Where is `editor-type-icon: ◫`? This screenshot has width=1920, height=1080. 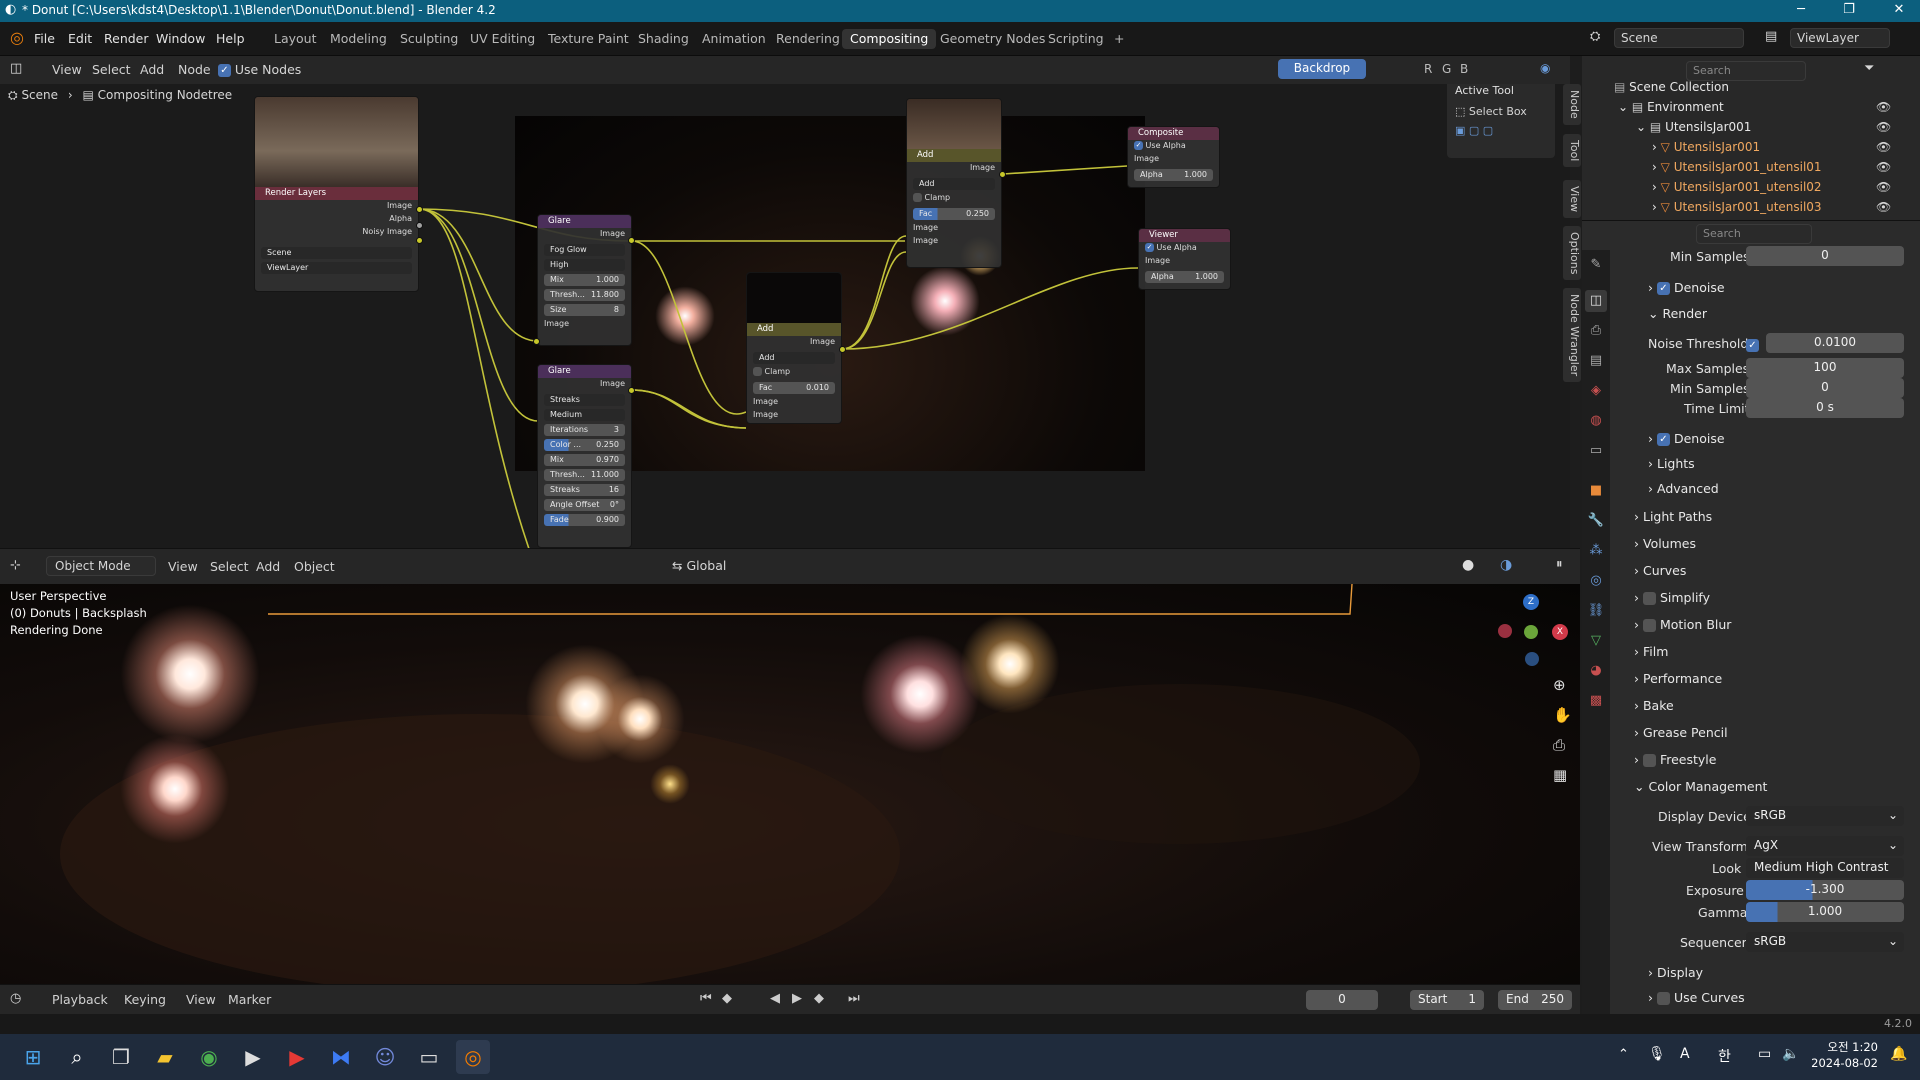
editor-type-icon: ◫ is located at coordinates (16, 68).